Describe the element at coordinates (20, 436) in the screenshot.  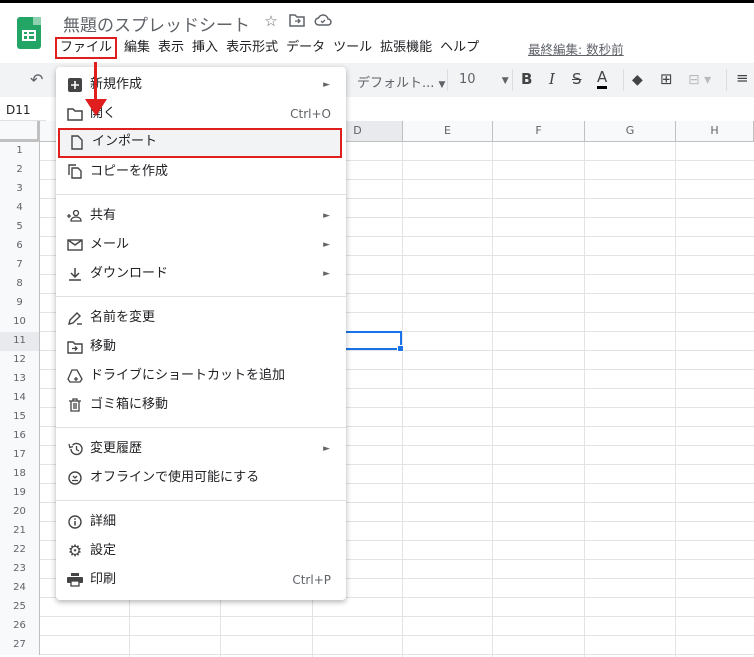
I see `row-number: 16` at that location.